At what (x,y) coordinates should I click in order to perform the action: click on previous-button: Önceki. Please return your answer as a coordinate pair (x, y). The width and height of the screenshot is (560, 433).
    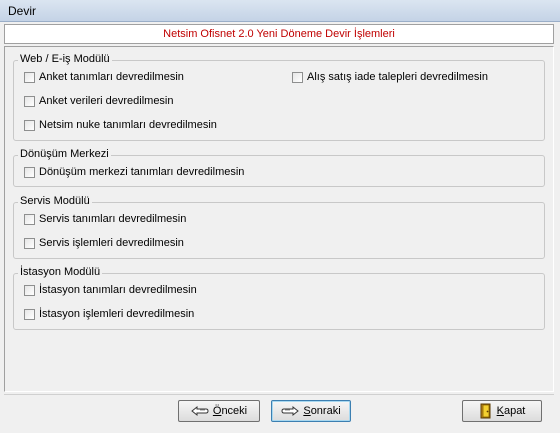
    Looking at the image, I should click on (219, 411).